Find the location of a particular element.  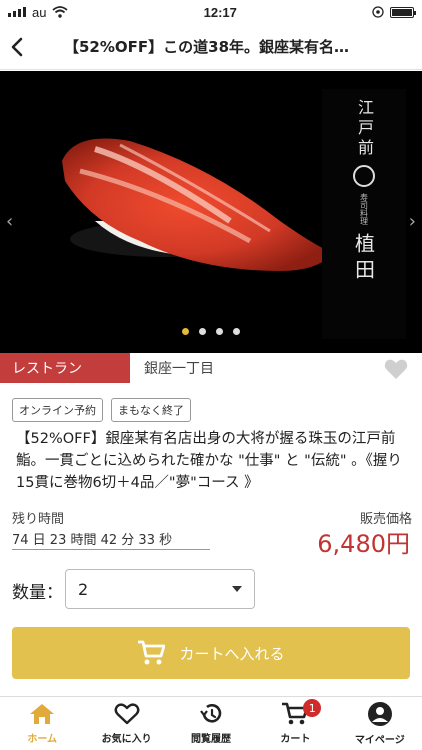

time-left-value: 74 日 23 時間 42 分 33 秒 is located at coordinates (111, 539).